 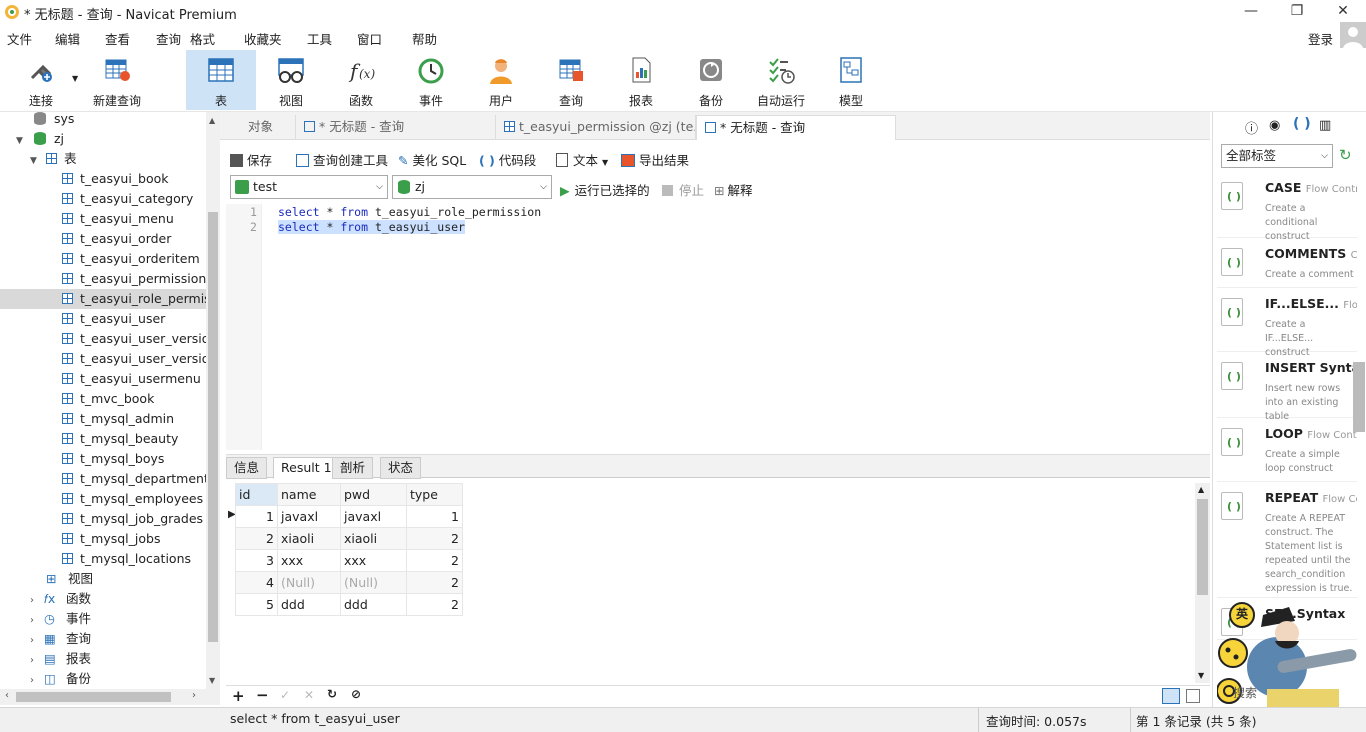 I want to click on refresh-icon: ↻, so click(x=332, y=694).